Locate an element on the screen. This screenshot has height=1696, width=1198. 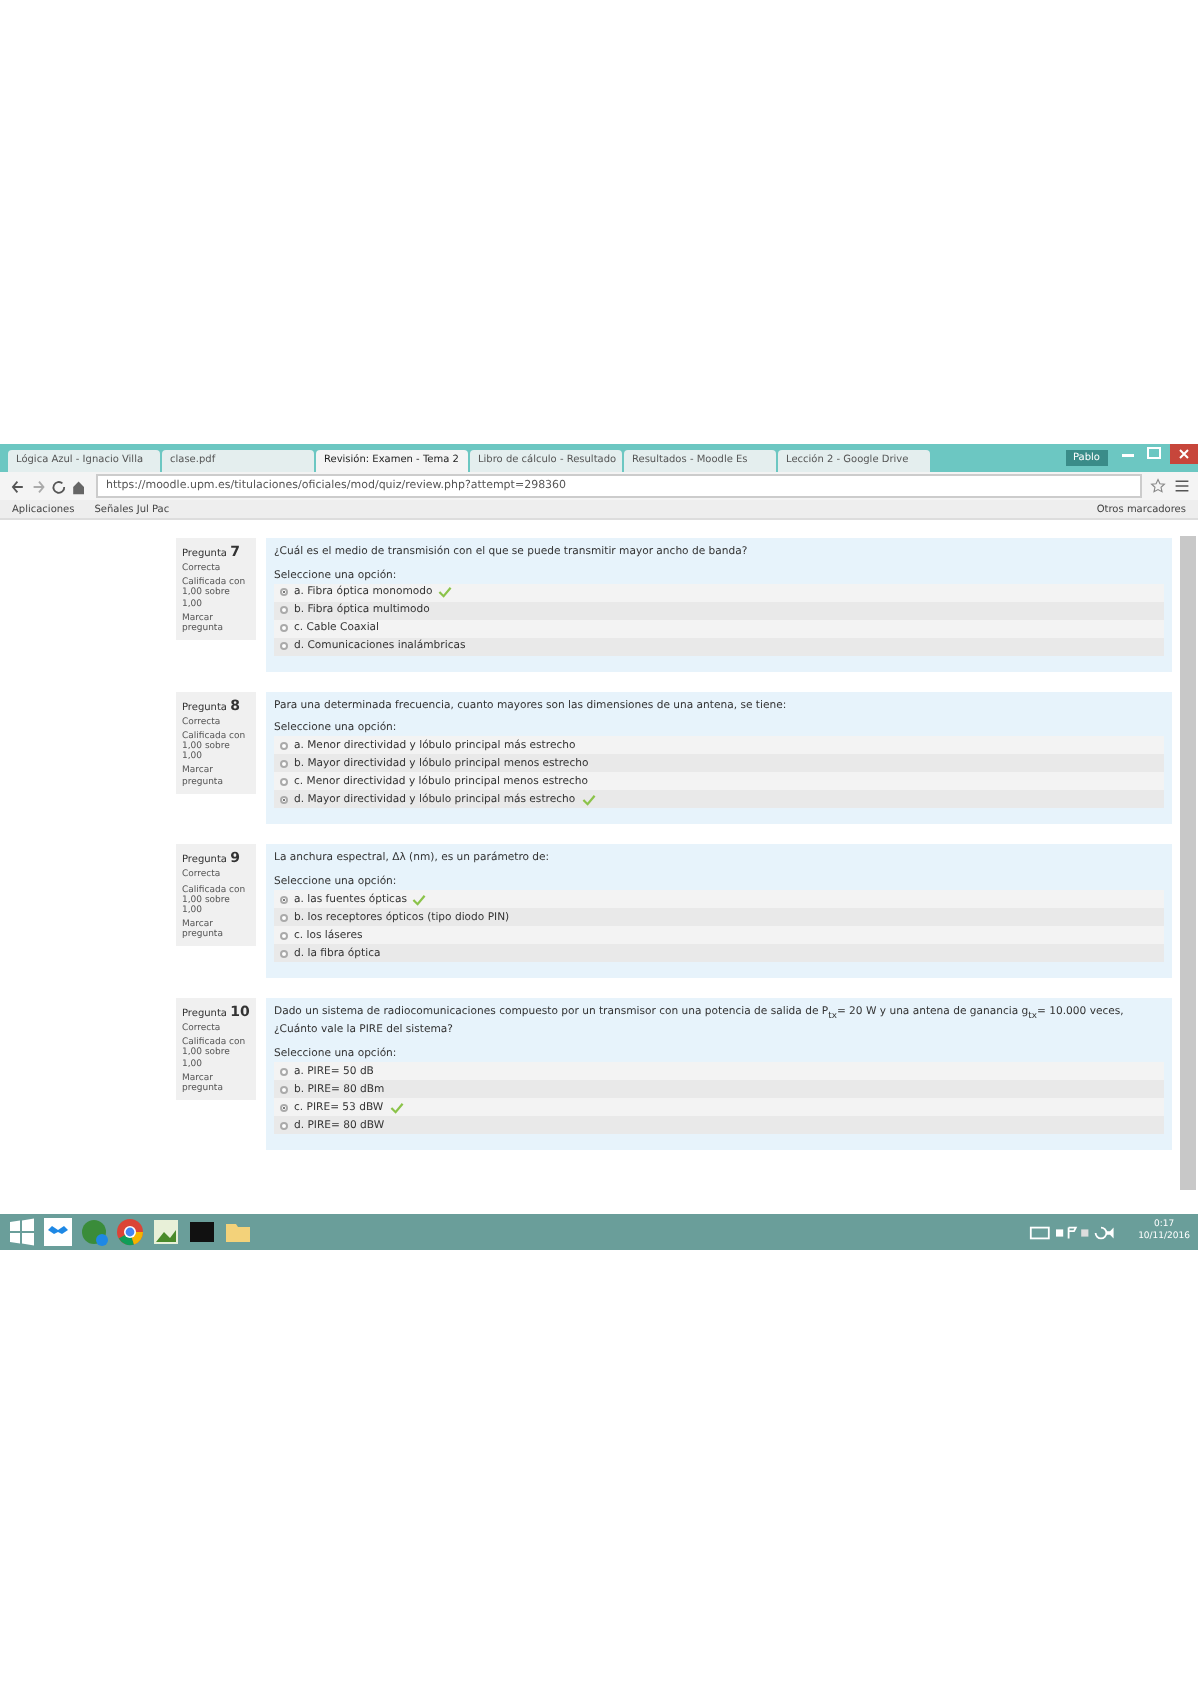
star-icon is located at coordinates (1158, 486).